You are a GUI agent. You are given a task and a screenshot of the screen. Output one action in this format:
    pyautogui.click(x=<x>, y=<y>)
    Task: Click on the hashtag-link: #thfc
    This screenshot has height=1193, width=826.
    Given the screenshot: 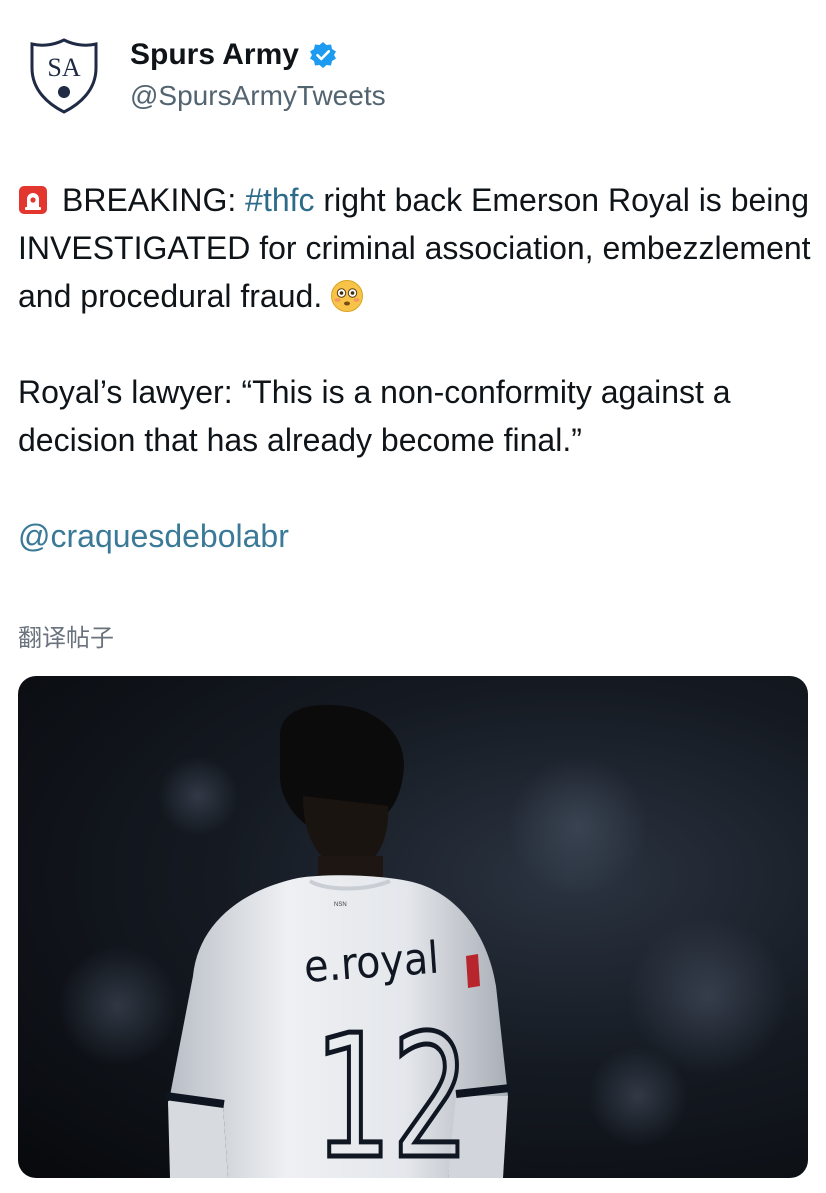 What is the action you would take?
    pyautogui.click(x=279, y=200)
    